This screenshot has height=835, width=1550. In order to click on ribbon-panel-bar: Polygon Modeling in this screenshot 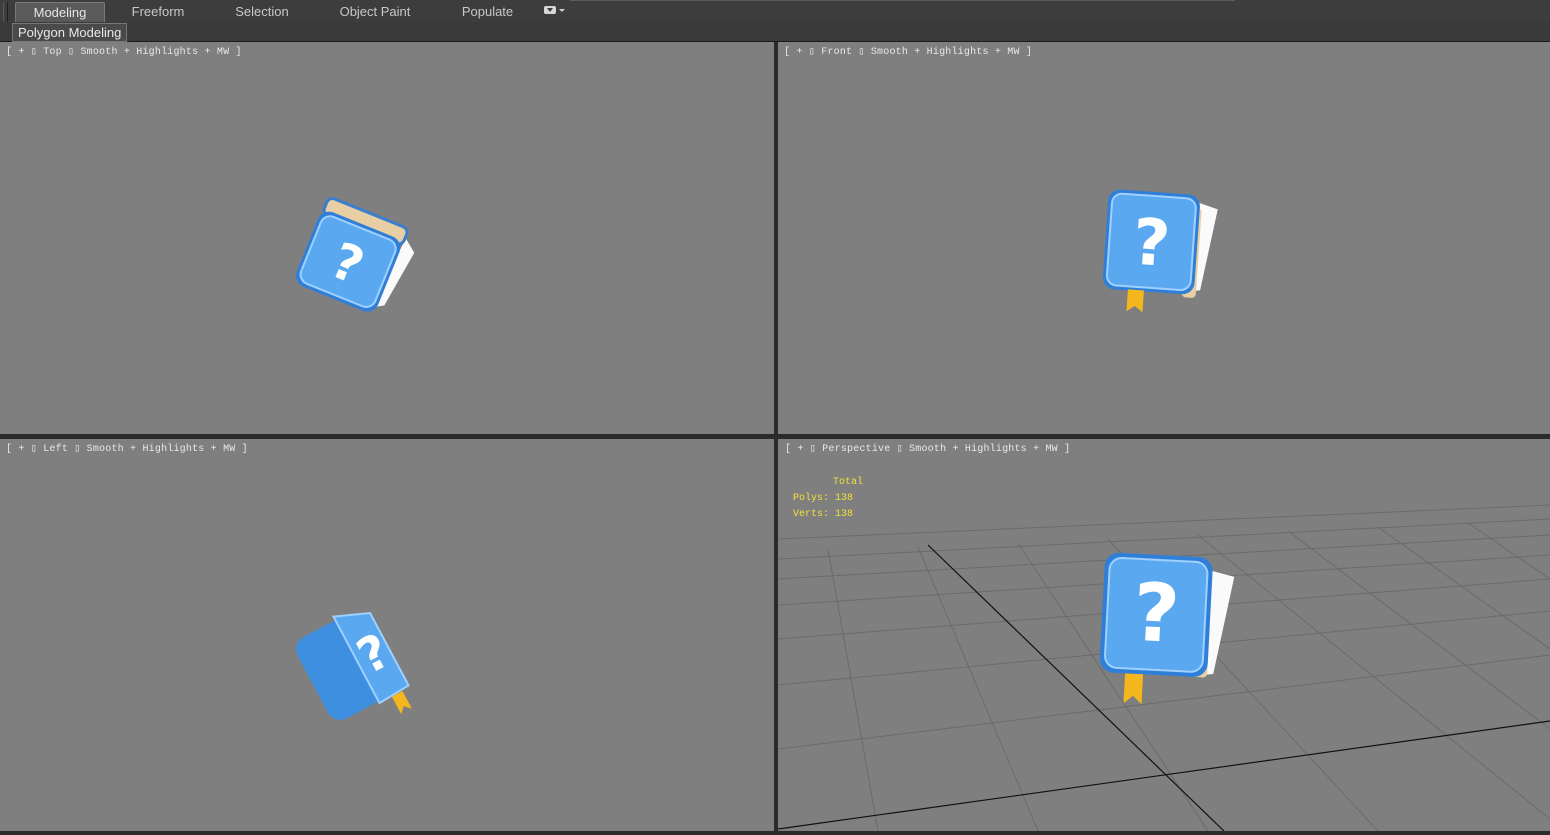, I will do `click(775, 32)`.